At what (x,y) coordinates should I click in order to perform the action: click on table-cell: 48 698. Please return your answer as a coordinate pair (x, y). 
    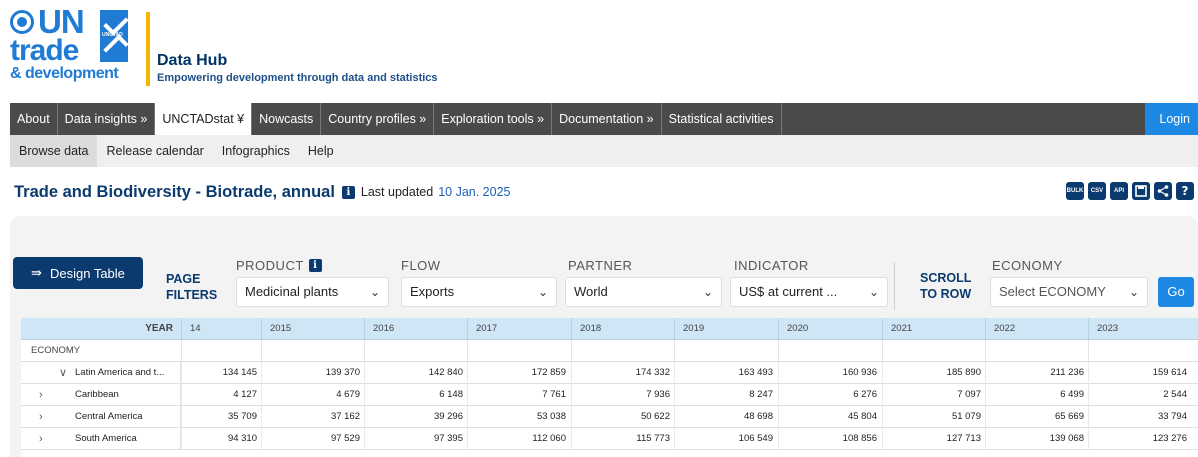
    Looking at the image, I should click on (725, 417).